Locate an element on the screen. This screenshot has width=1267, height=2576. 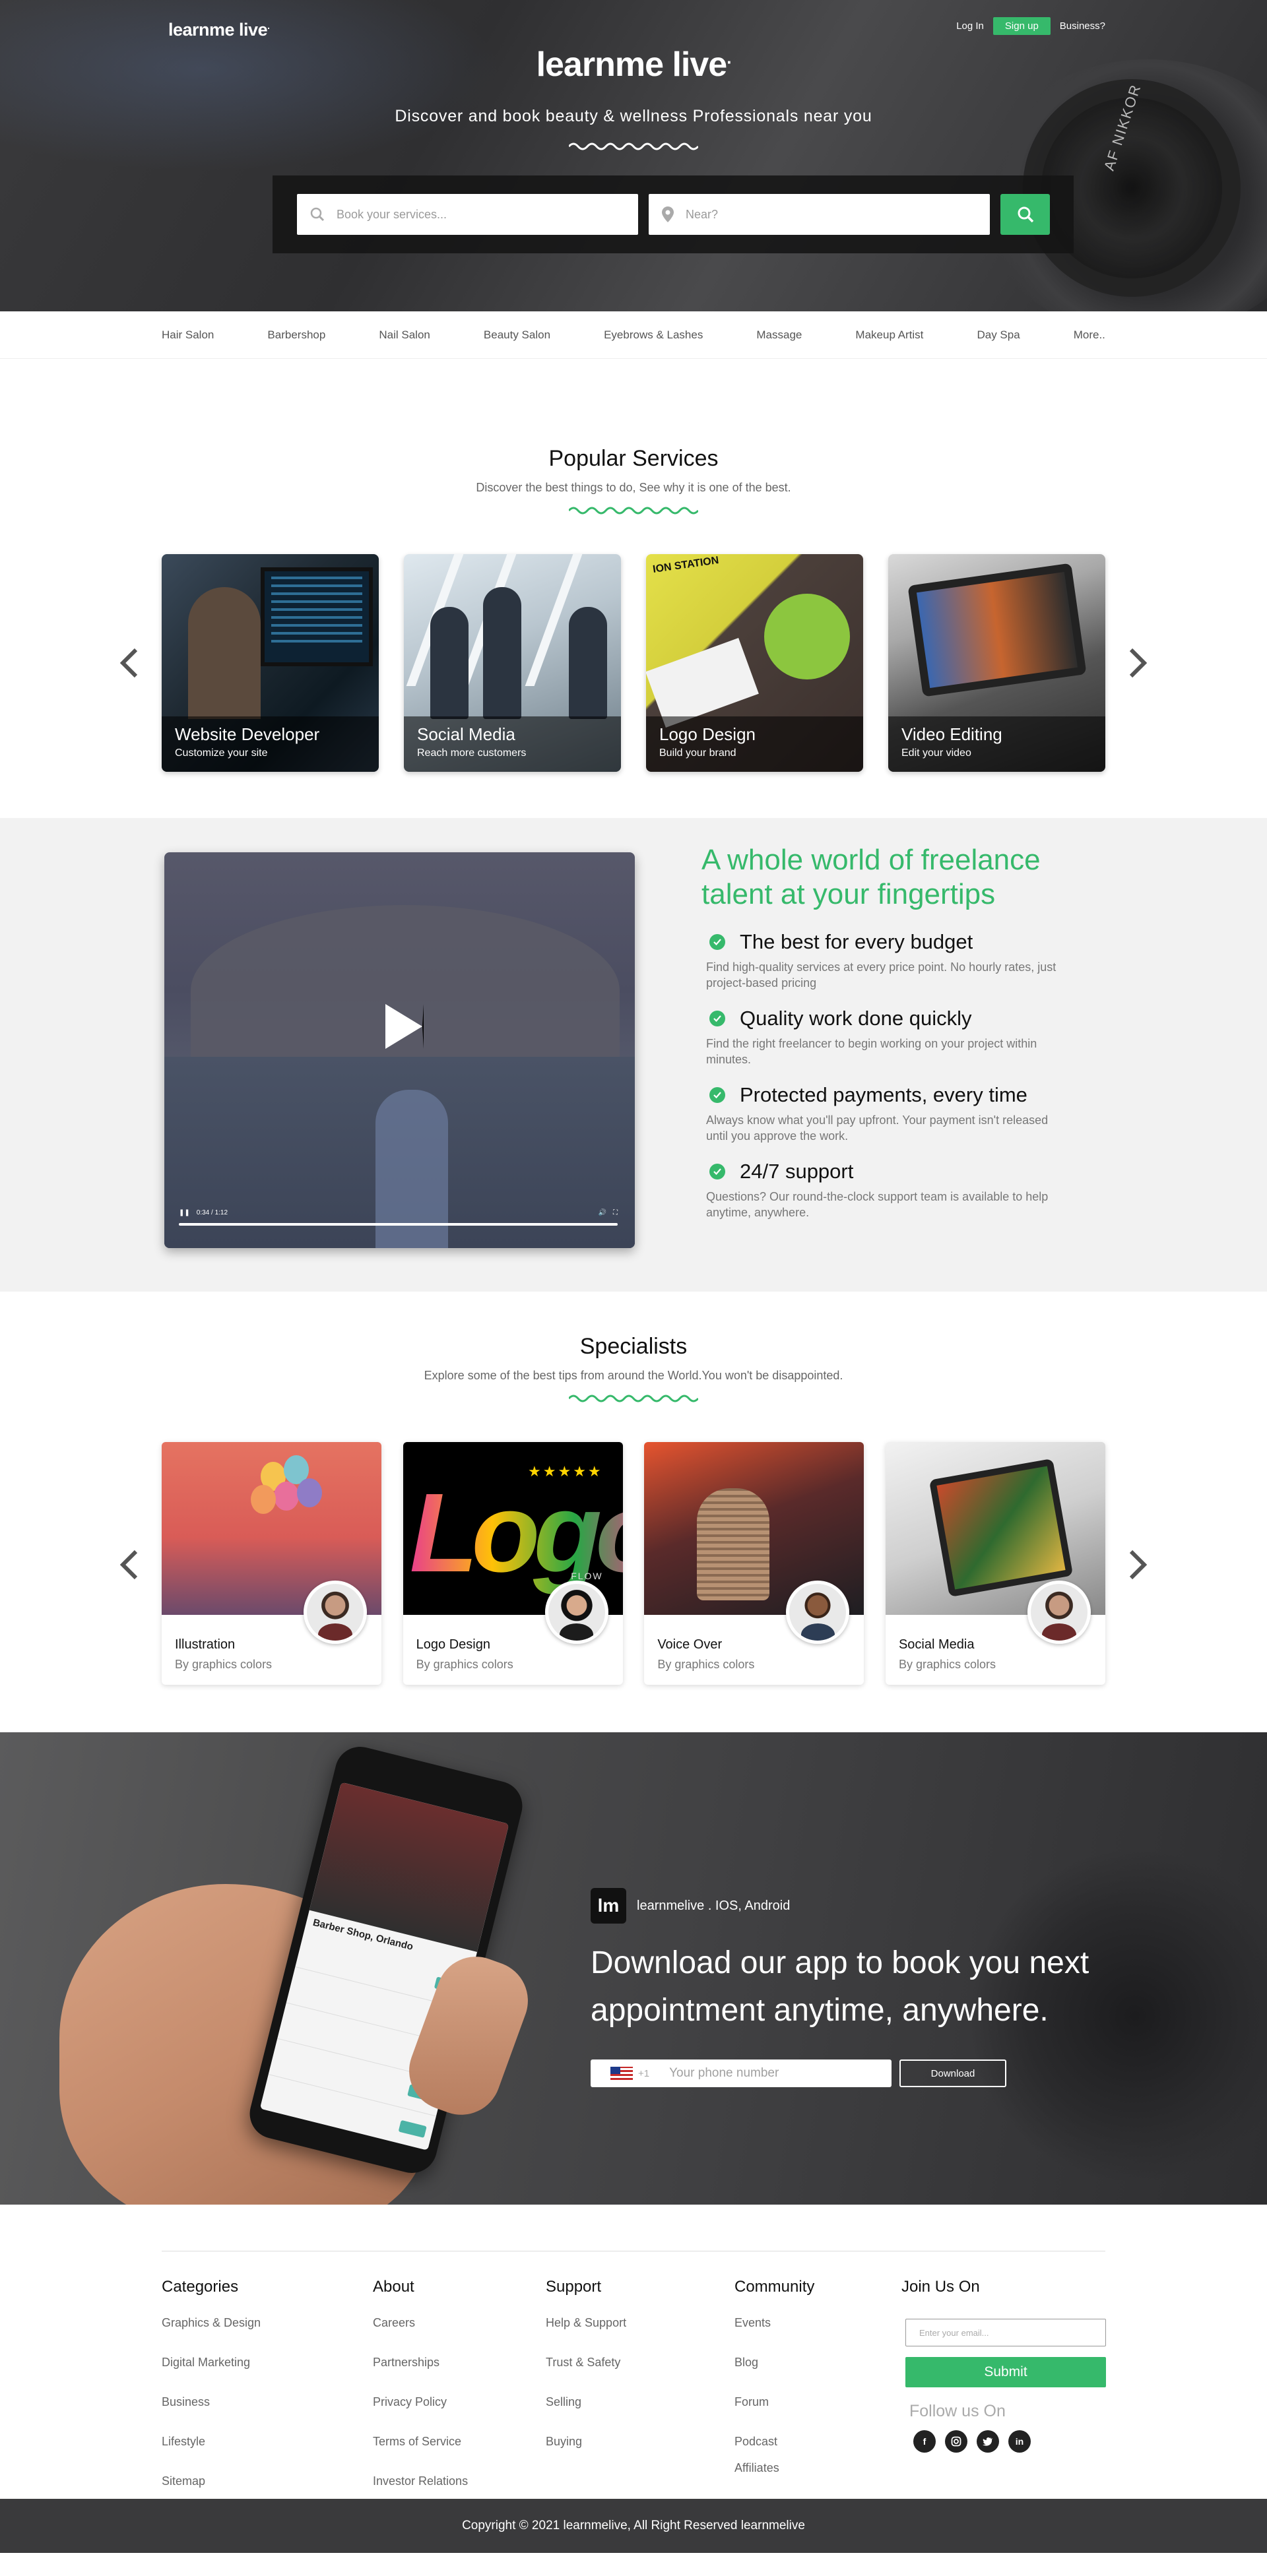
feature-item-title: Quality work done quickly is located at coordinates (856, 1018).